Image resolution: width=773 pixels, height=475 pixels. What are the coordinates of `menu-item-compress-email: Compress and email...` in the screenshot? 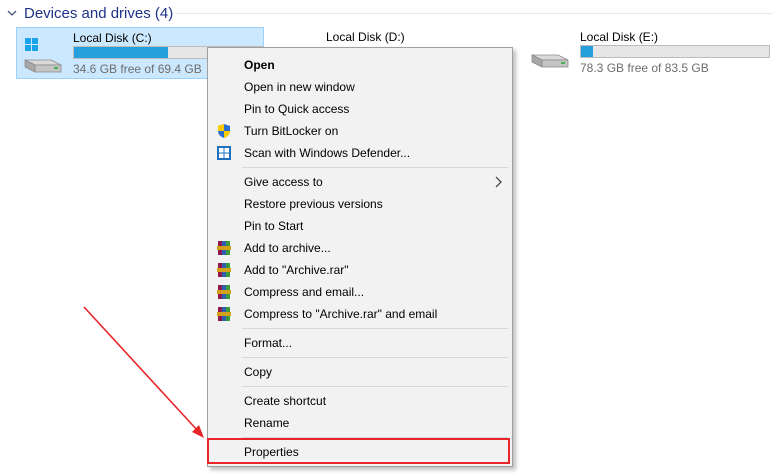 It's located at (360, 292).